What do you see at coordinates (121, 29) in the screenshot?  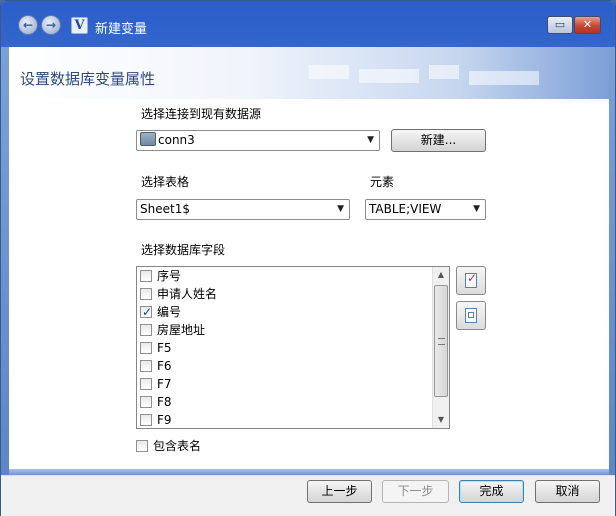 I see `window-title: 新建变量` at bounding box center [121, 29].